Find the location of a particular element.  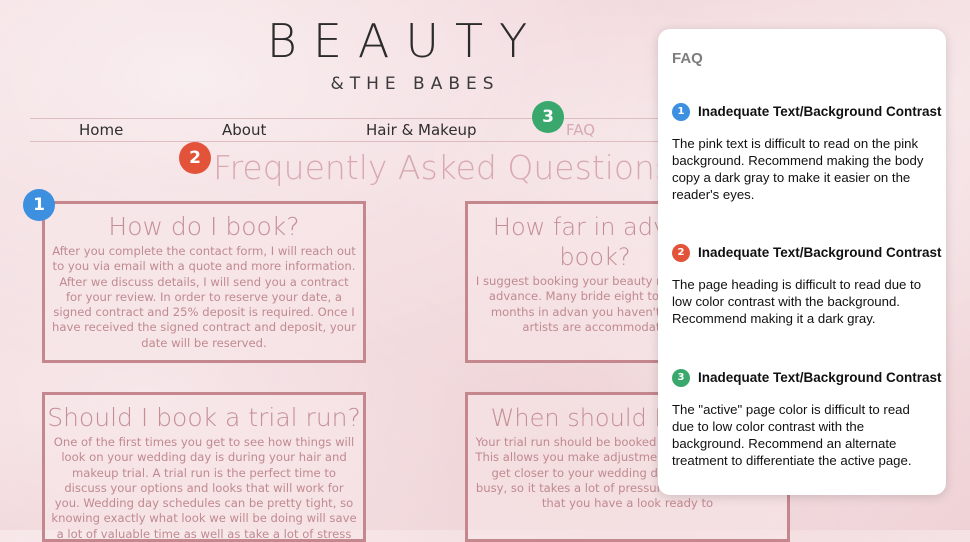

nav-divider-top is located at coordinates (350, 118).